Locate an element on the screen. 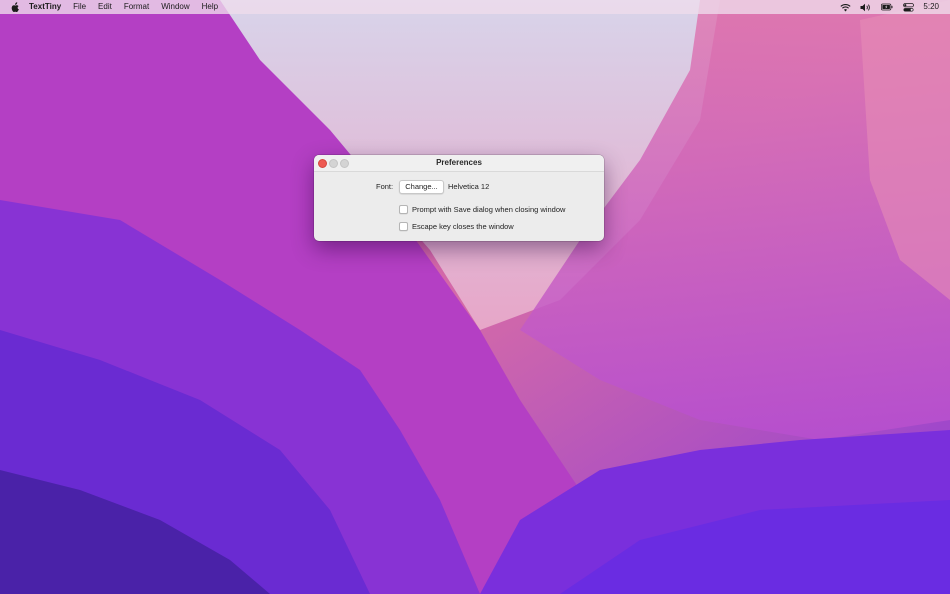 The width and height of the screenshot is (950, 594). menu-window: Window is located at coordinates (175, 7).